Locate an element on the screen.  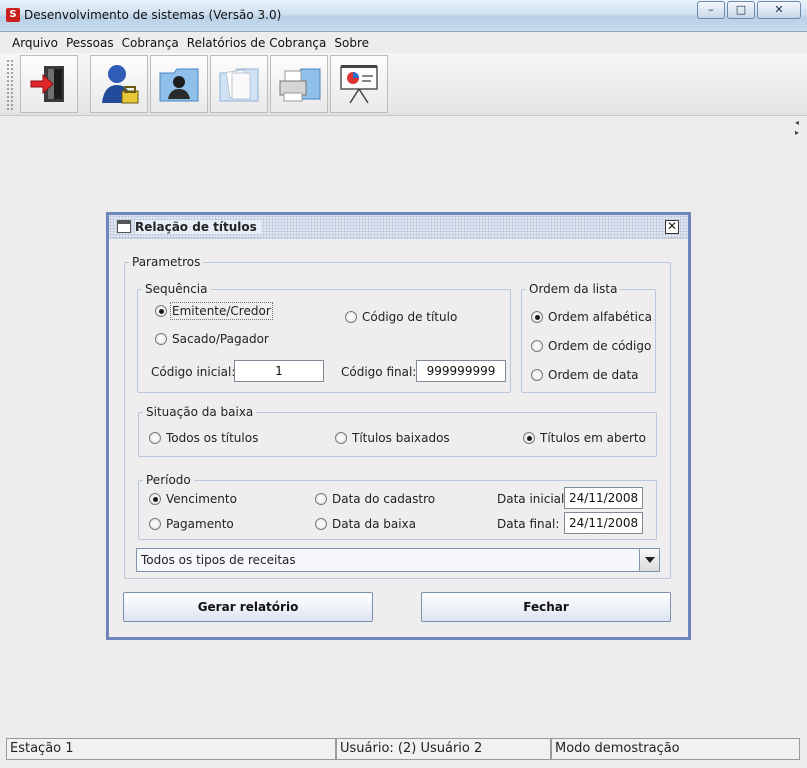
close-button: ✕ is located at coordinates (779, 10).